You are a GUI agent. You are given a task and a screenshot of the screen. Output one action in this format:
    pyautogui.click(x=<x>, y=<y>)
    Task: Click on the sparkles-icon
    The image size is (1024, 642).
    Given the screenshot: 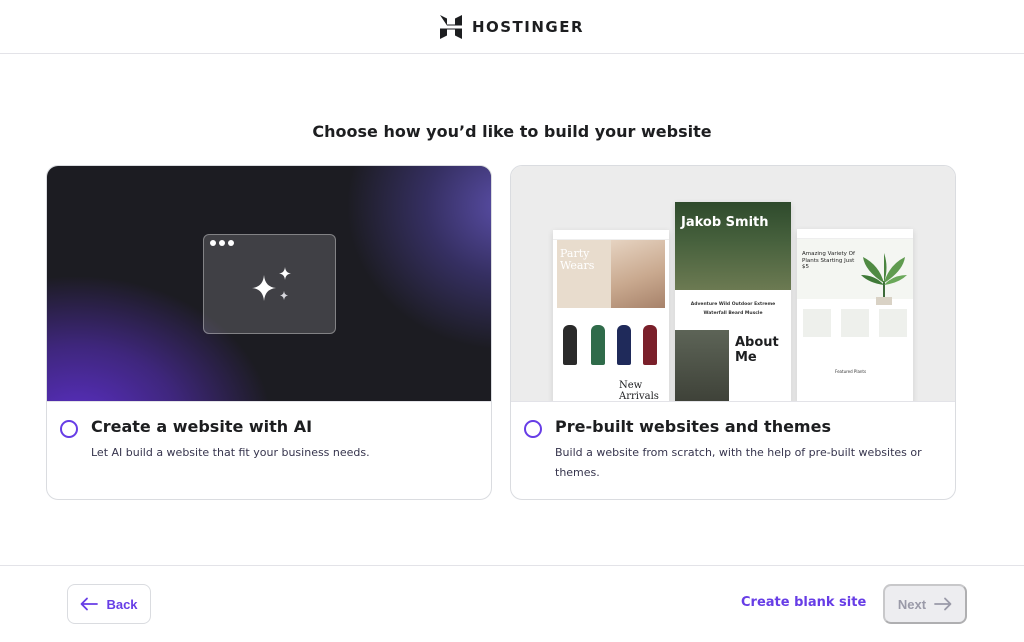 What is the action you would take?
    pyautogui.click(x=271, y=284)
    